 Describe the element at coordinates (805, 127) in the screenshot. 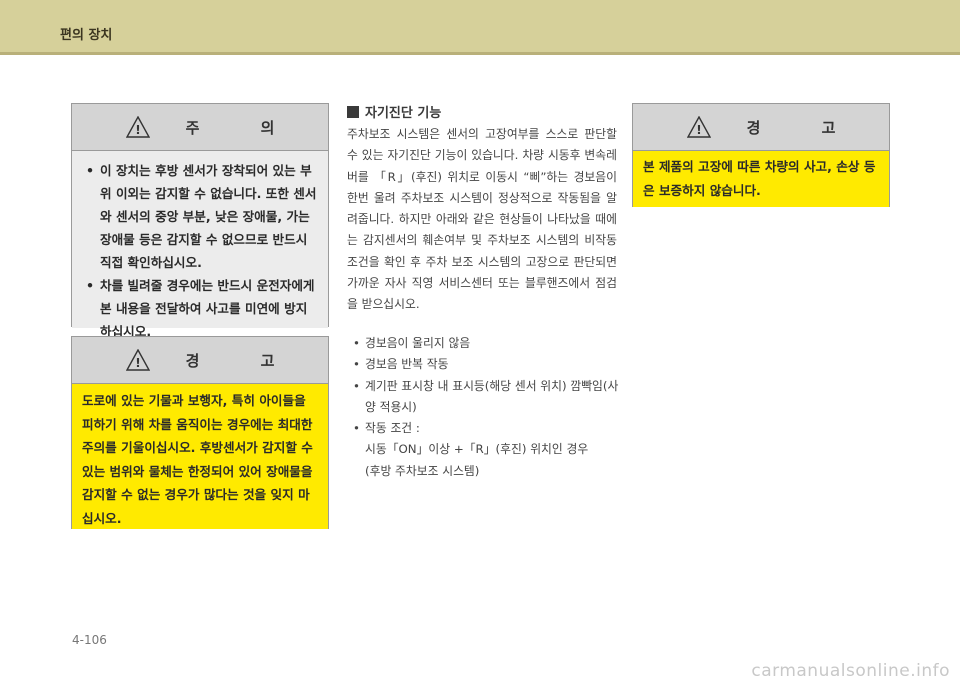

I see `warning-title-right: 경 고` at that location.